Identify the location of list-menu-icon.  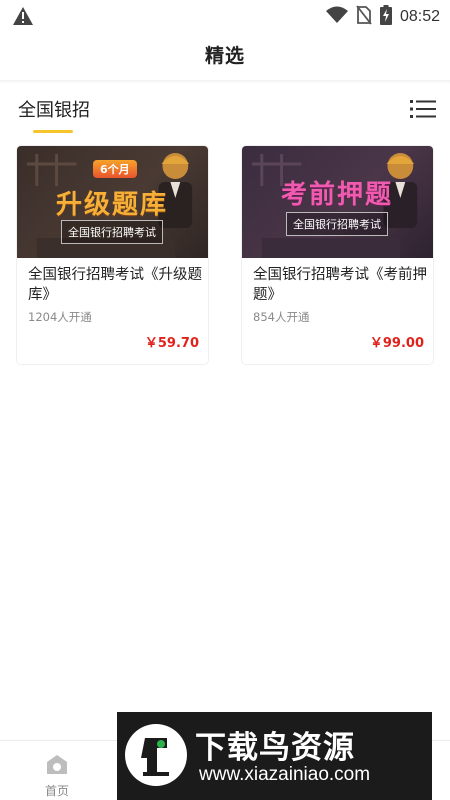
(423, 109).